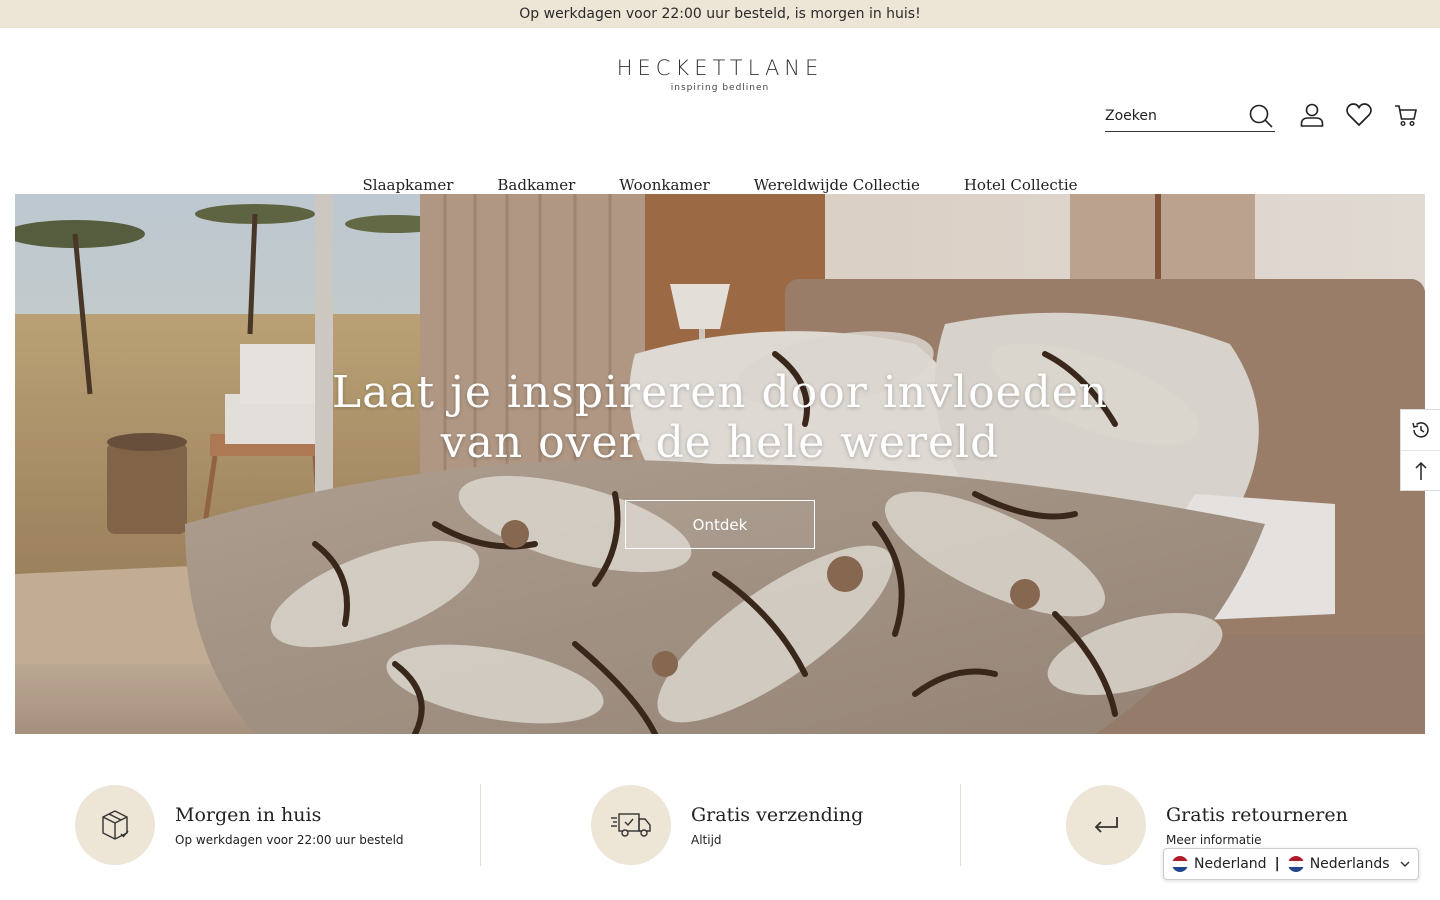 This screenshot has width=1440, height=900. Describe the element at coordinates (1261, 116) in the screenshot. I see `search-icon` at that location.